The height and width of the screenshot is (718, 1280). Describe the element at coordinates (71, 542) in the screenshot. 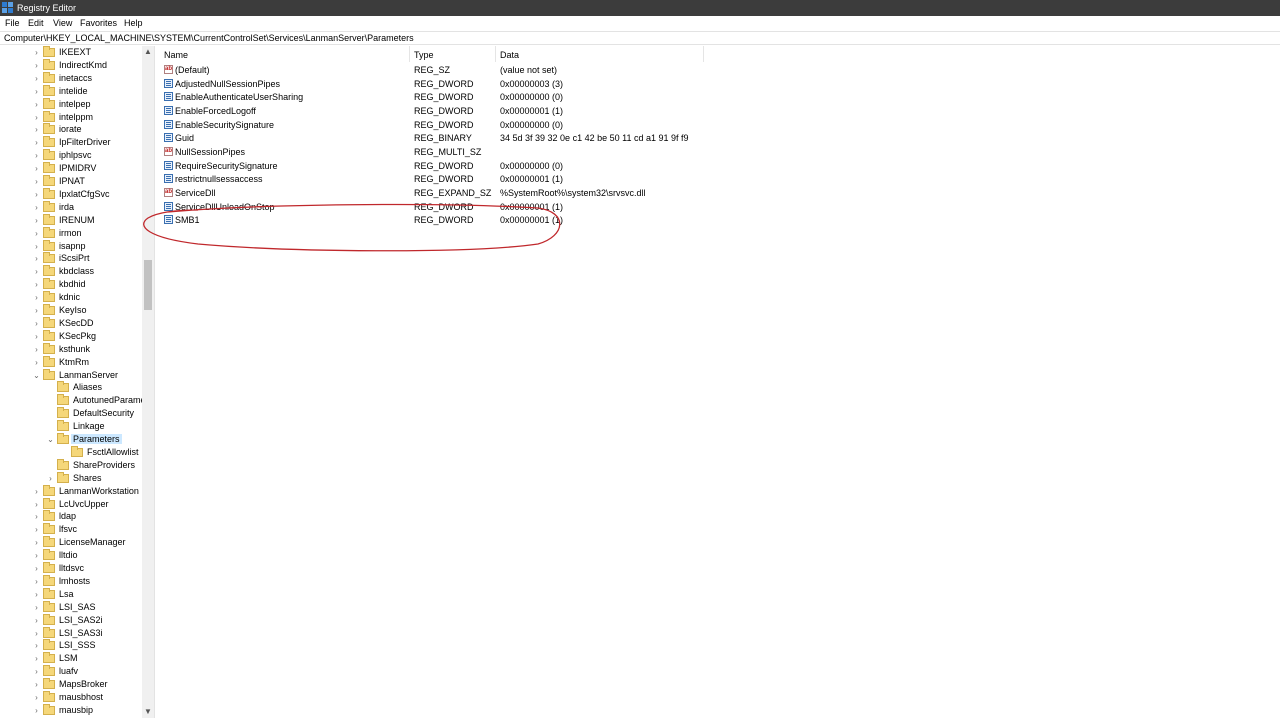

I see `tree-item: › LicenseManager` at that location.